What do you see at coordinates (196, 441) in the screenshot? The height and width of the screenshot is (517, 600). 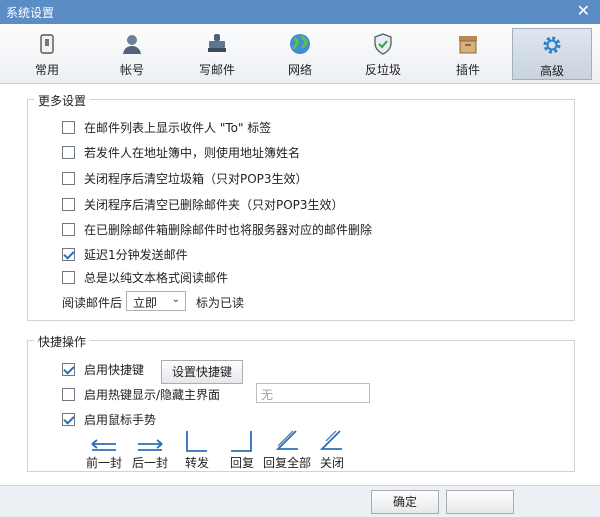 I see `gesture-down-right-icon` at bounding box center [196, 441].